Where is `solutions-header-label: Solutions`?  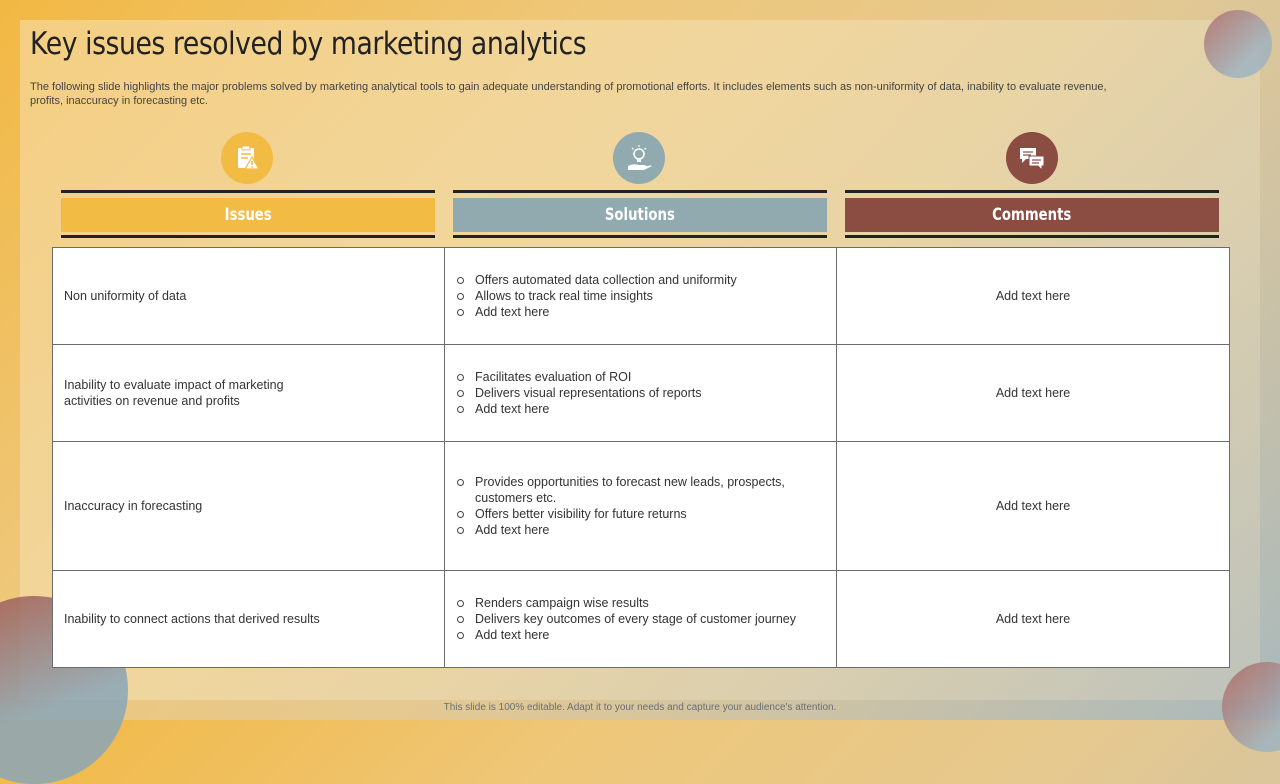 solutions-header-label: Solutions is located at coordinates (640, 215).